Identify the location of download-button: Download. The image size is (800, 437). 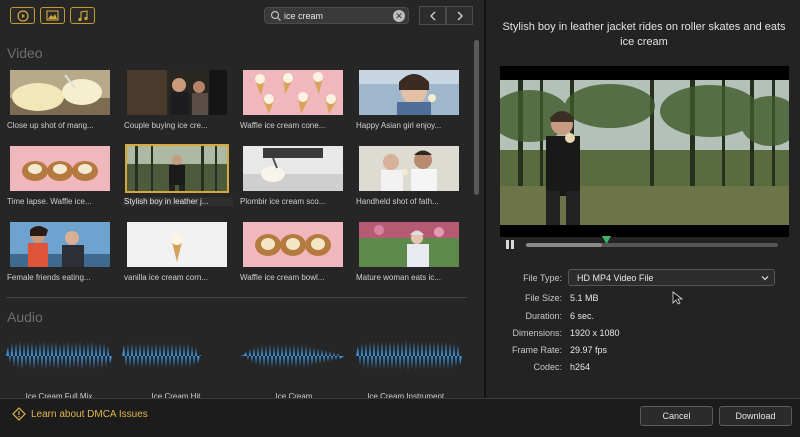
(755, 416).